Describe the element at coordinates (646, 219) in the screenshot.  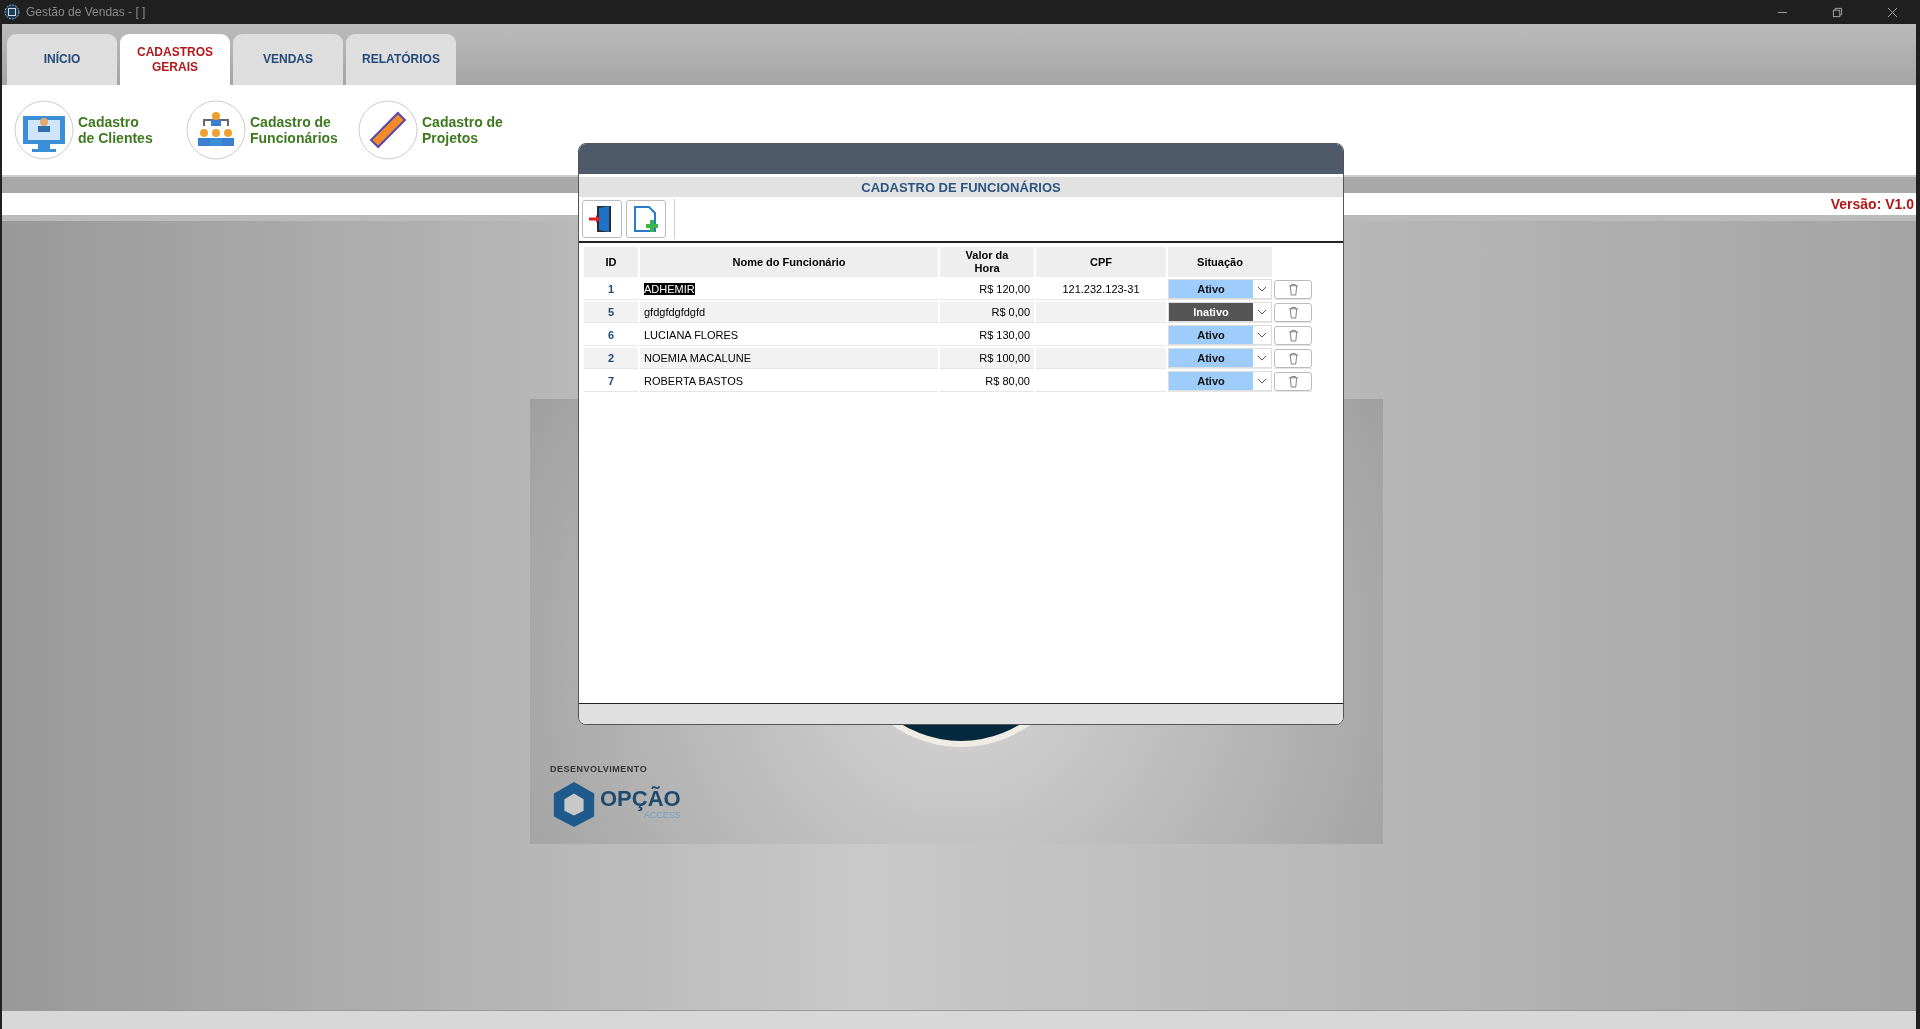
I see `new-button` at that location.